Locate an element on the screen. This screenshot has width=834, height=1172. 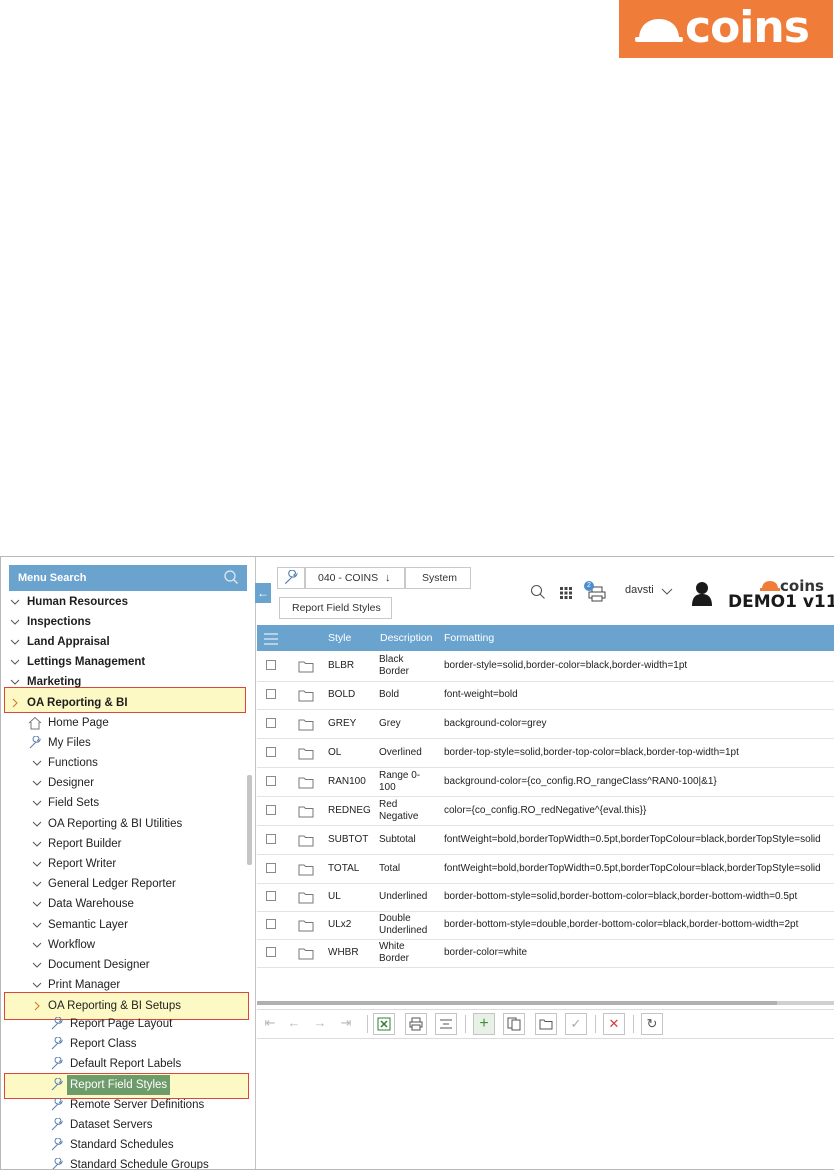
menu-item-field-sets: Field Sets is located at coordinates (126, 803).